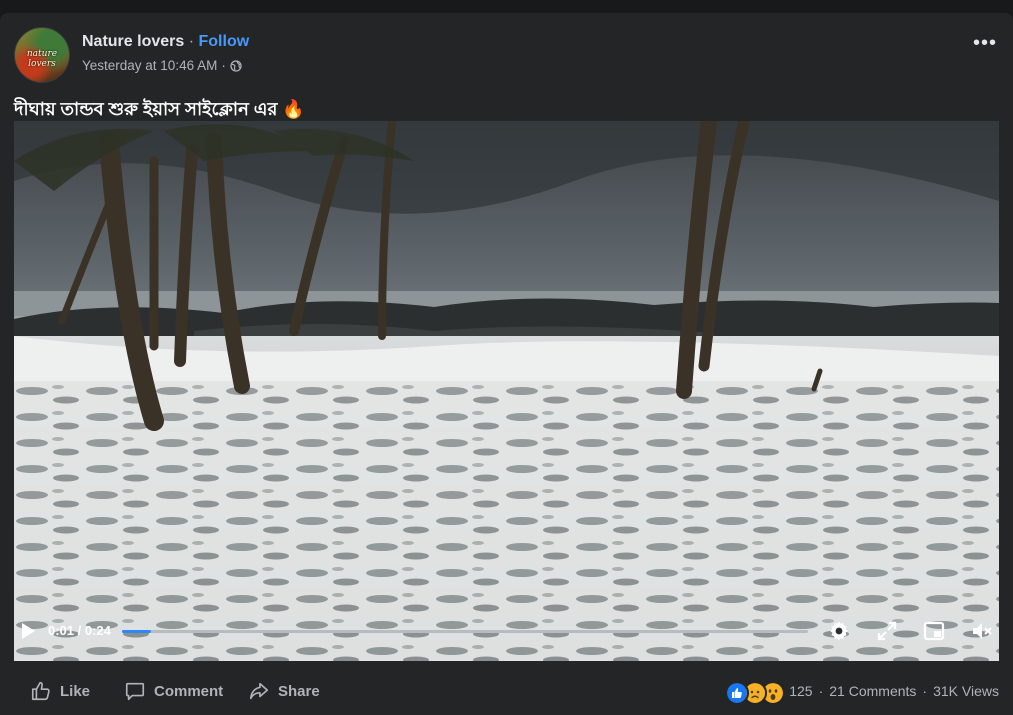  I want to click on post-stats: 125 · 21 Comments · 31K Views, so click(862, 691).